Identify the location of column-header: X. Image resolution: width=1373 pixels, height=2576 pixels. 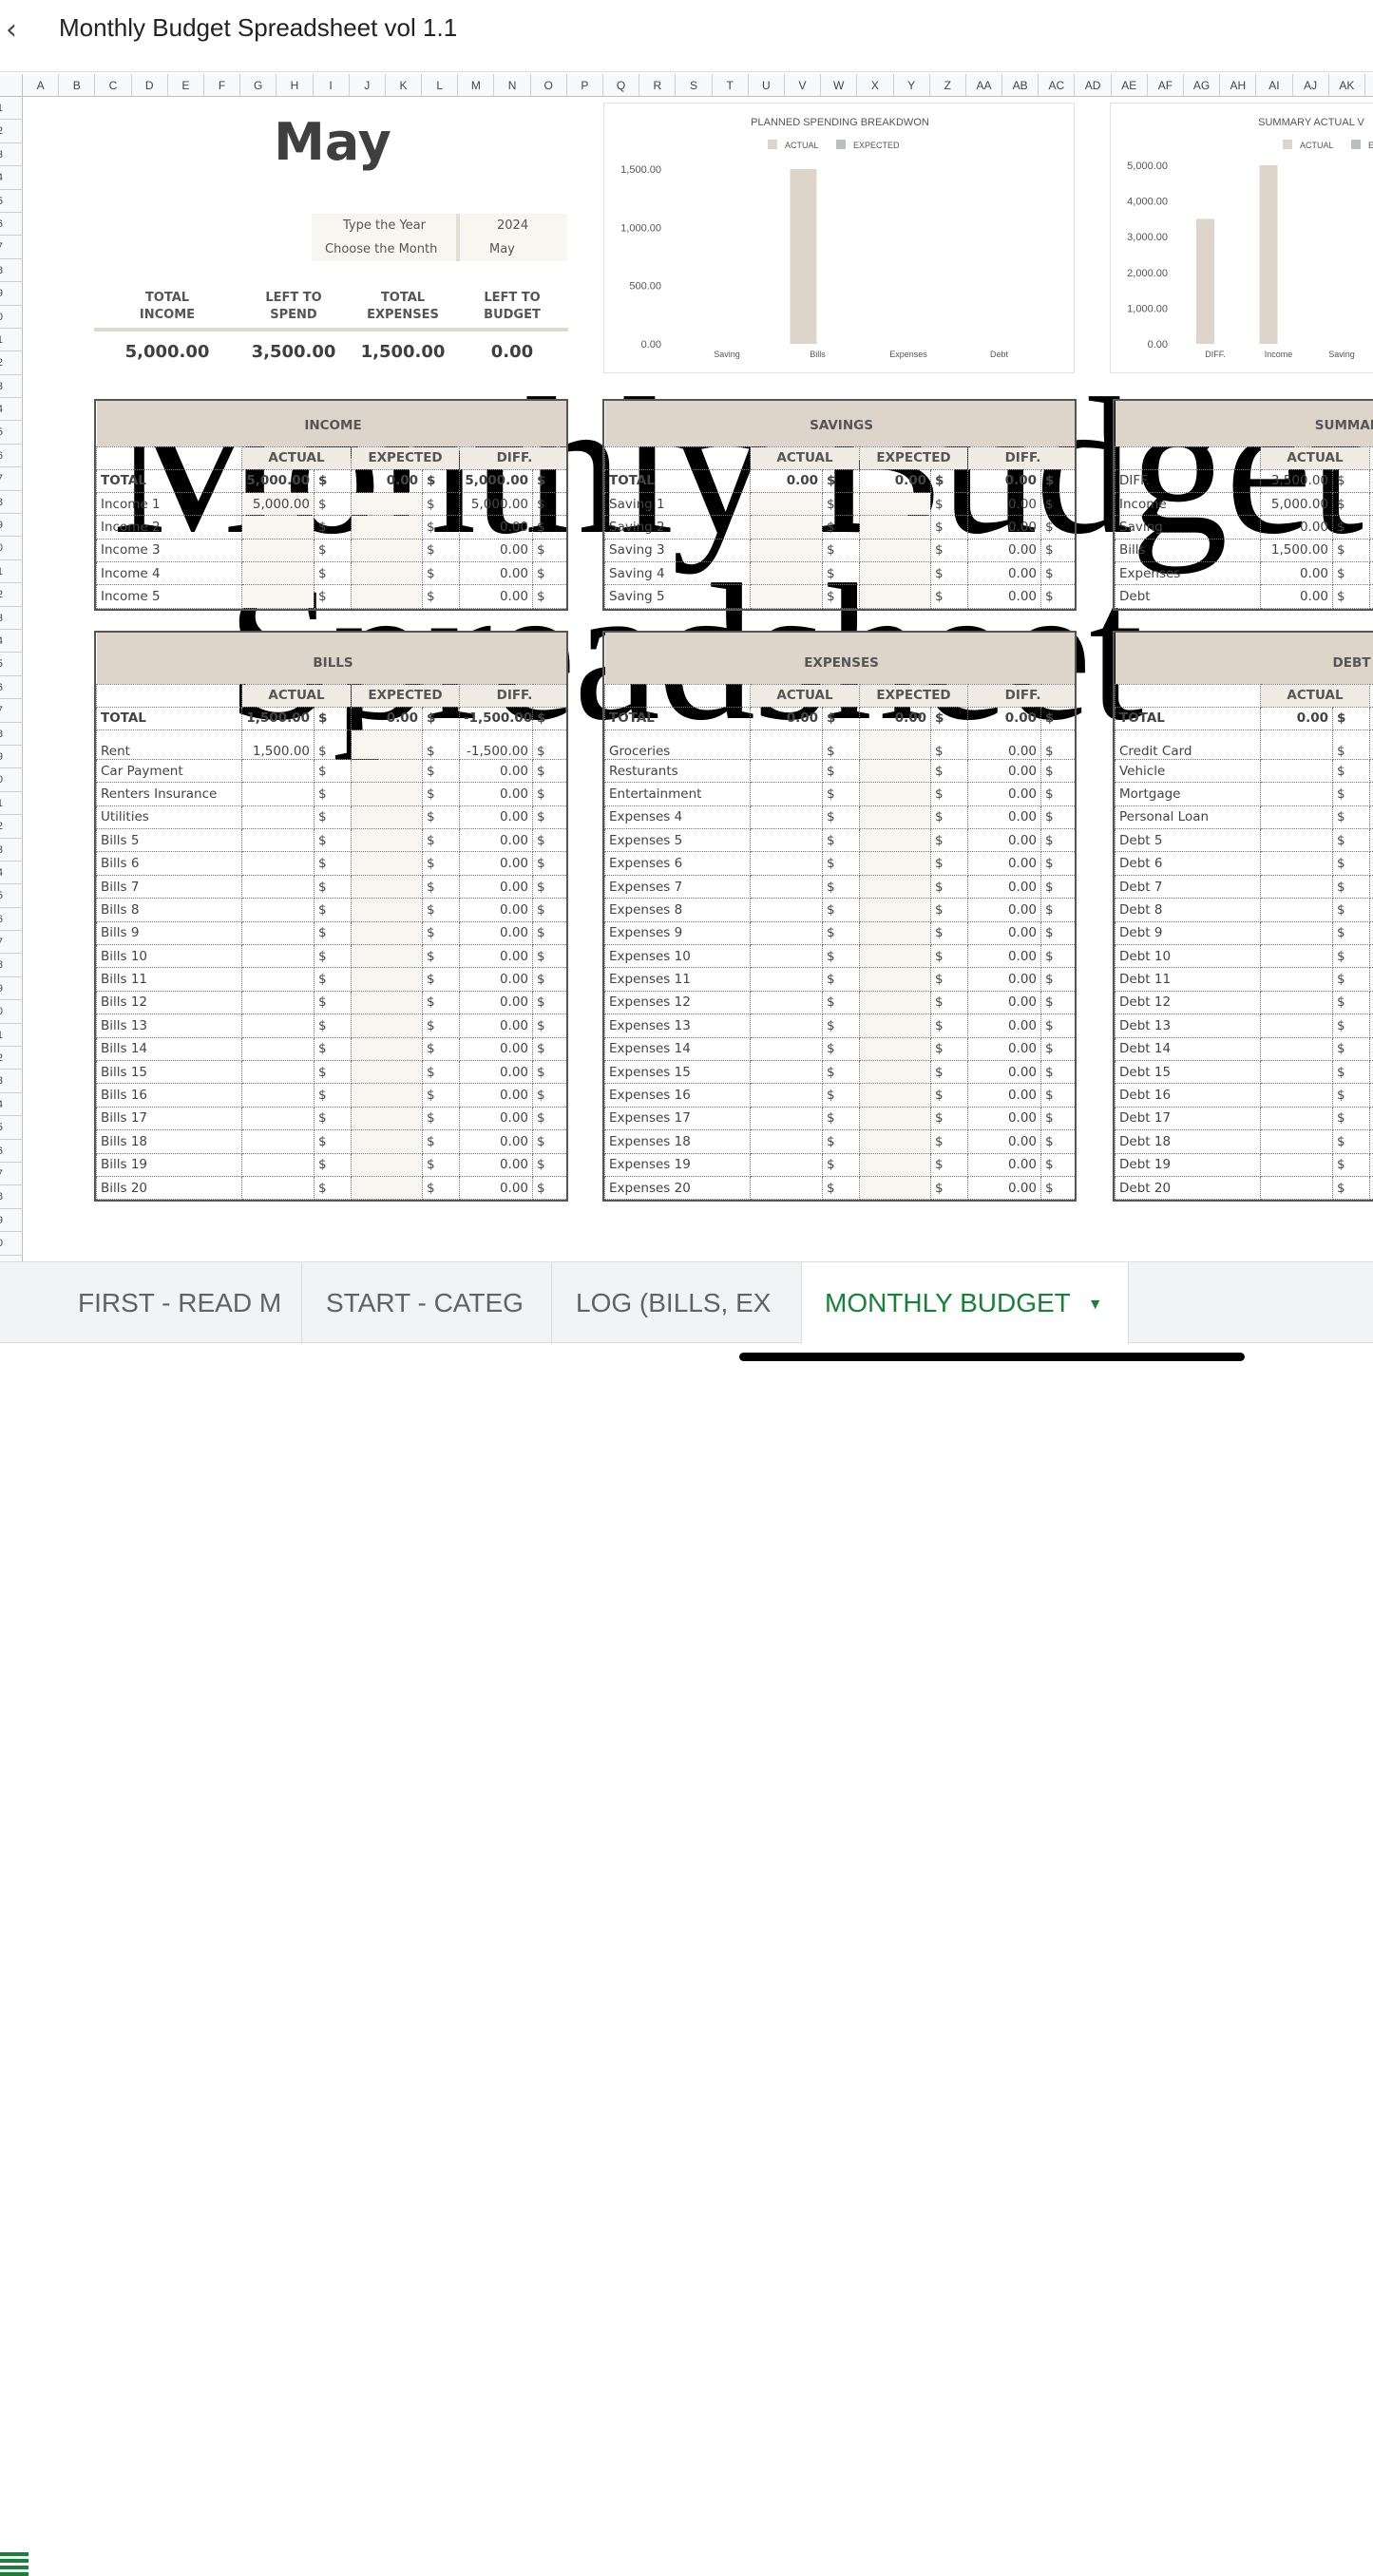
(875, 85).